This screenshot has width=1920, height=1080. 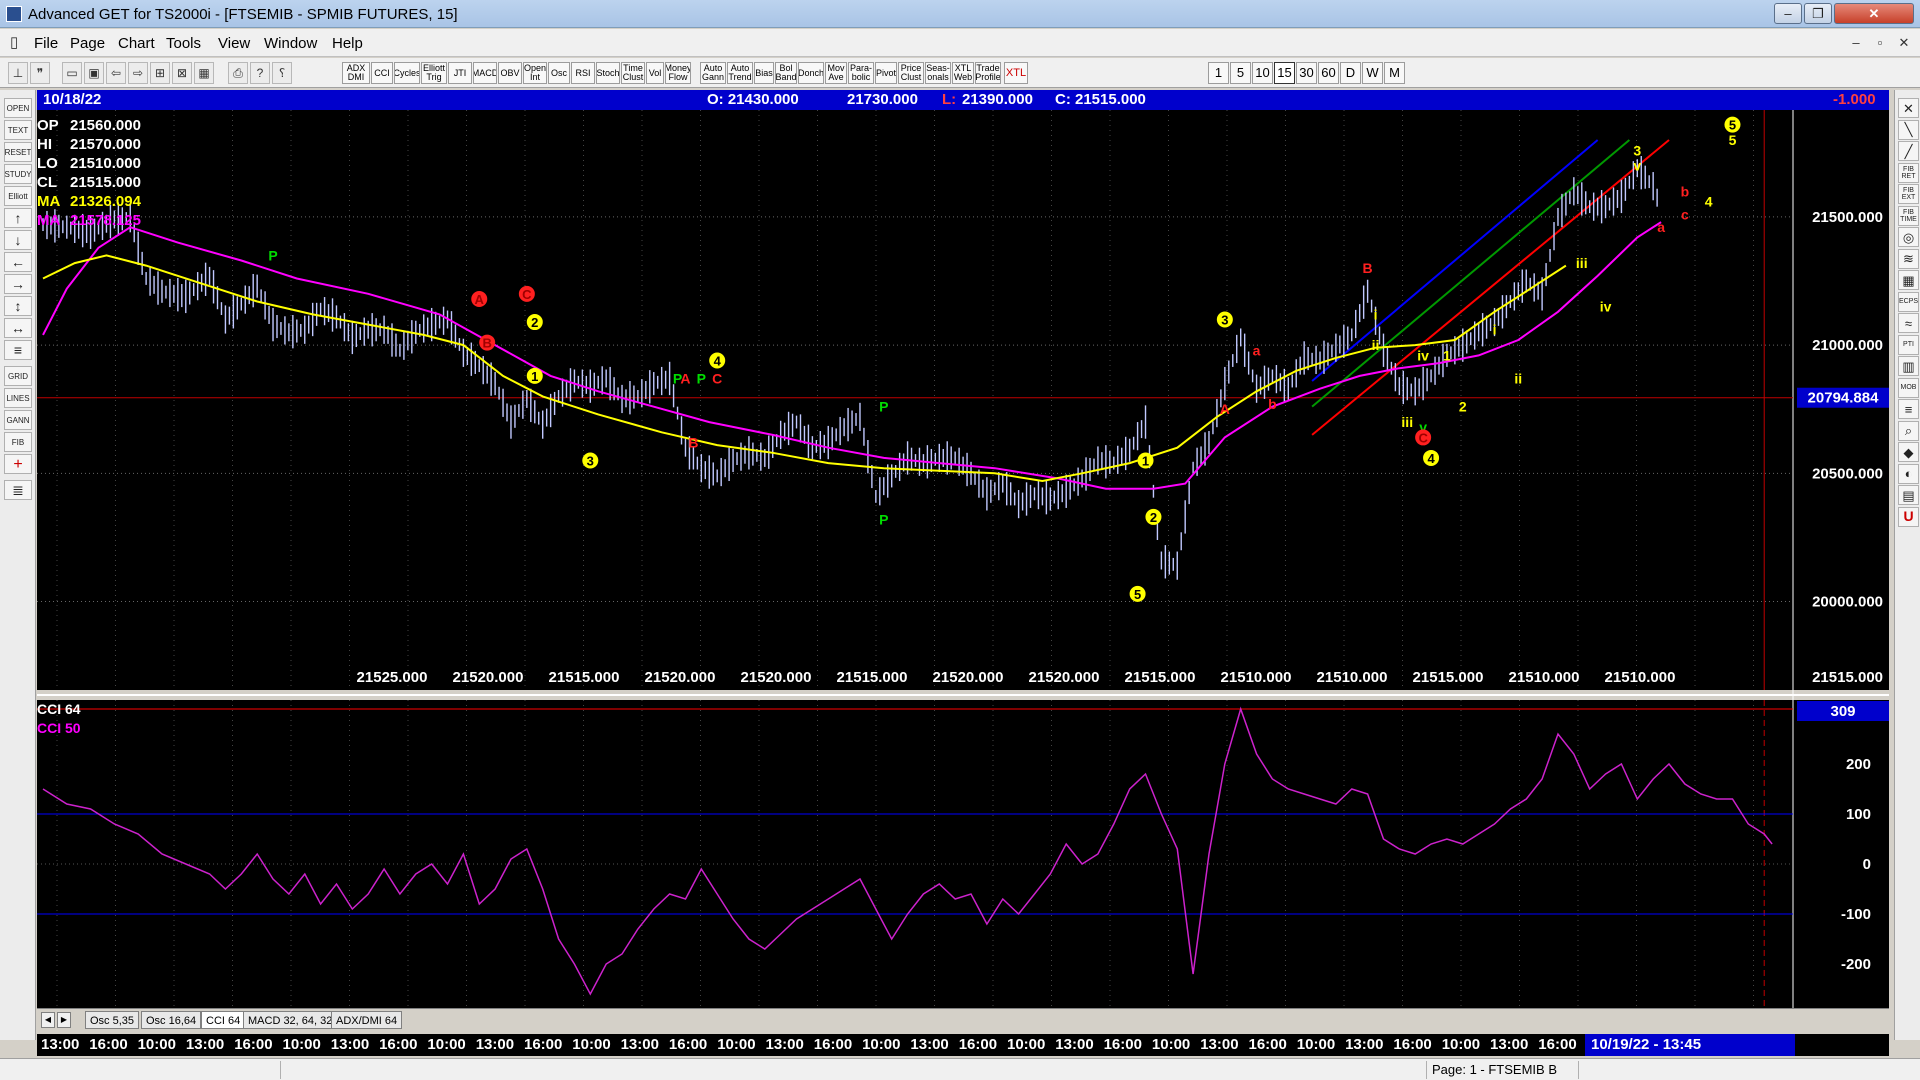 What do you see at coordinates (911, 73) in the screenshot?
I see `indicator-button-price-clust: Price Clust` at bounding box center [911, 73].